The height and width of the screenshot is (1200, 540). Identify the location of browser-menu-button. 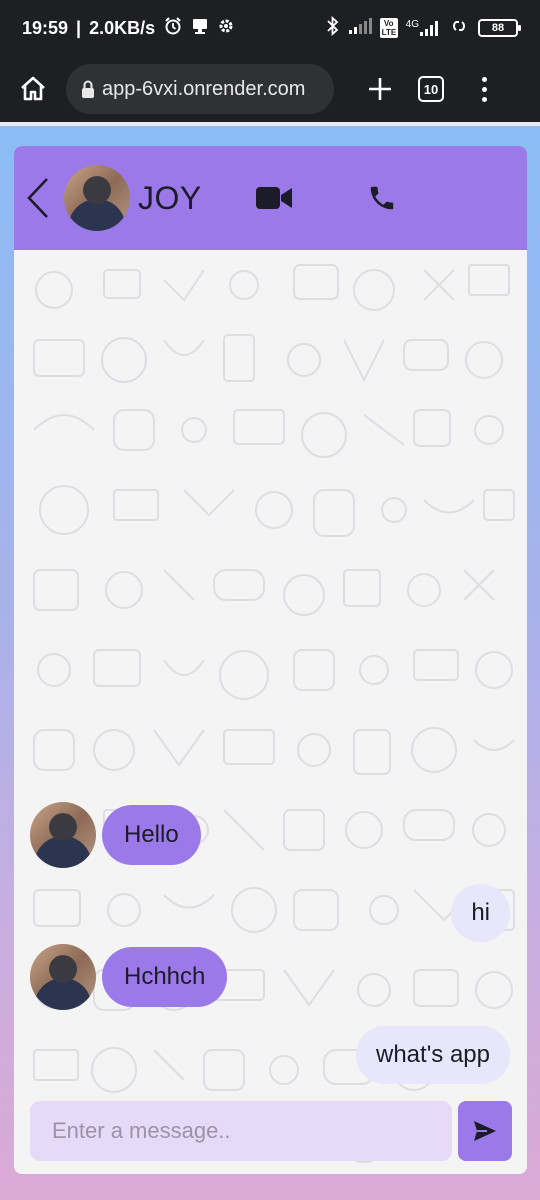
(484, 89).